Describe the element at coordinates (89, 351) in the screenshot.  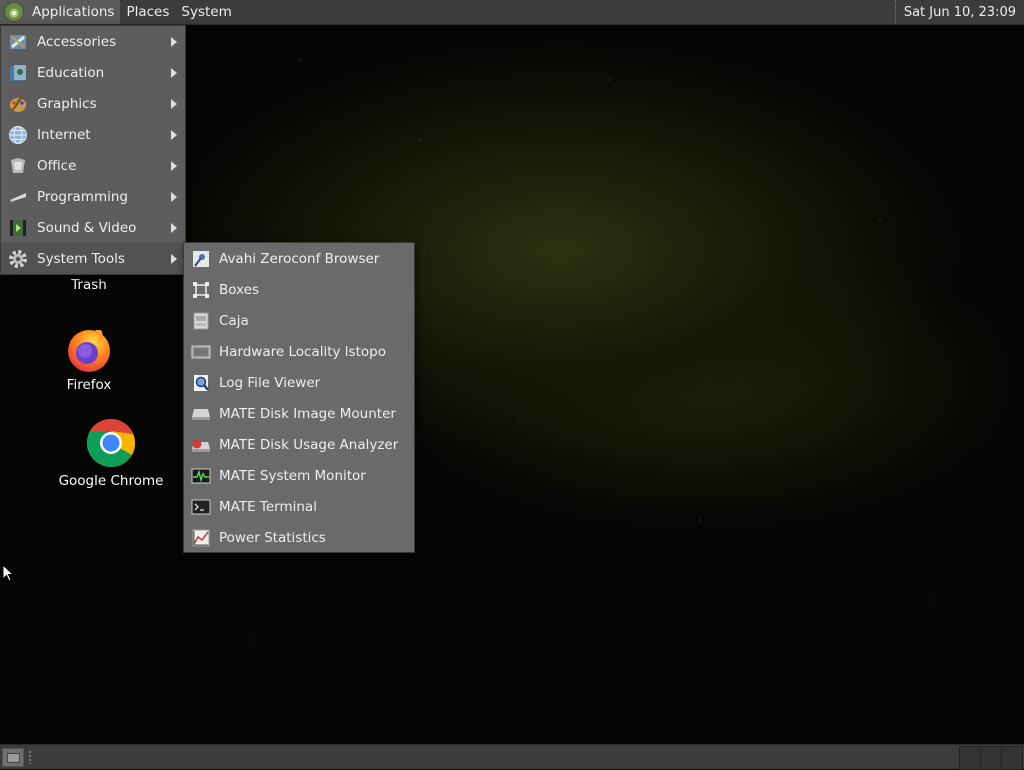
I see `firefox-icon` at that location.